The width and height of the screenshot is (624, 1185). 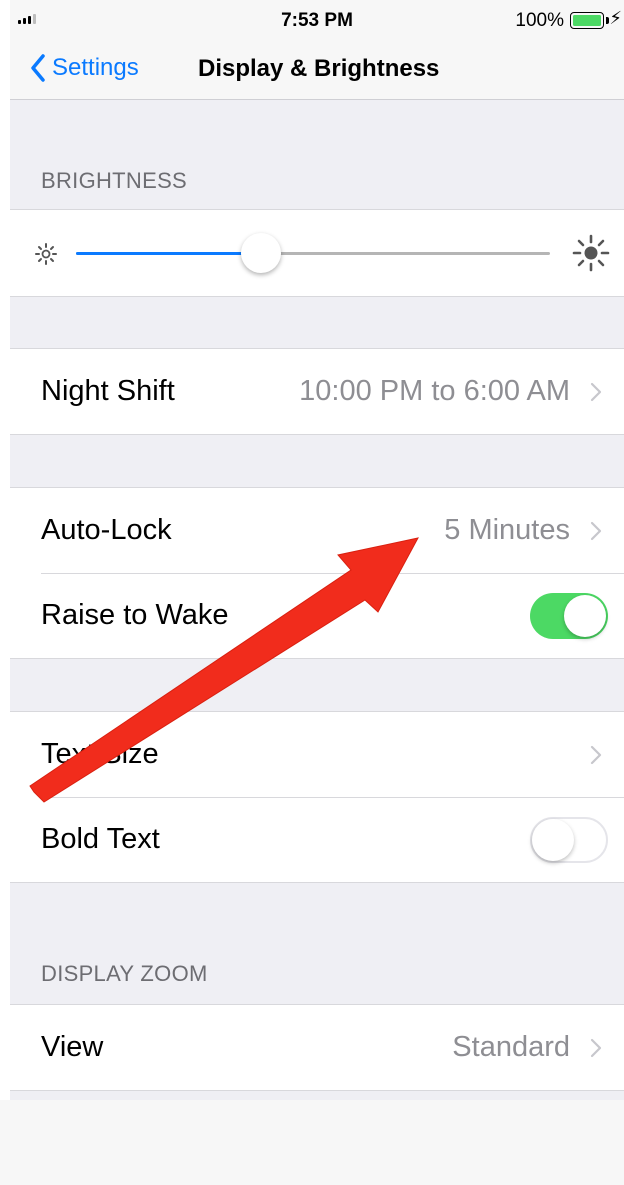 I want to click on text-group: Text Size Bold Text, so click(x=317, y=797).